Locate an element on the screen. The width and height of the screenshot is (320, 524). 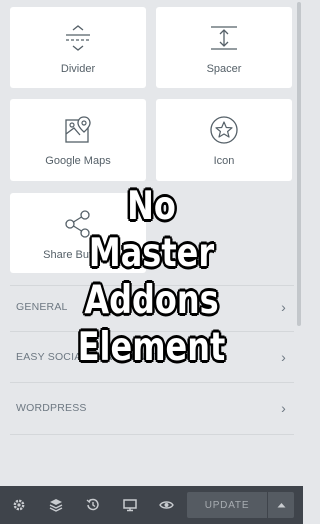
category-easy-social-share-buttons: EASY SOCIAL SHARE BUTTONS › is located at coordinates (152, 357).